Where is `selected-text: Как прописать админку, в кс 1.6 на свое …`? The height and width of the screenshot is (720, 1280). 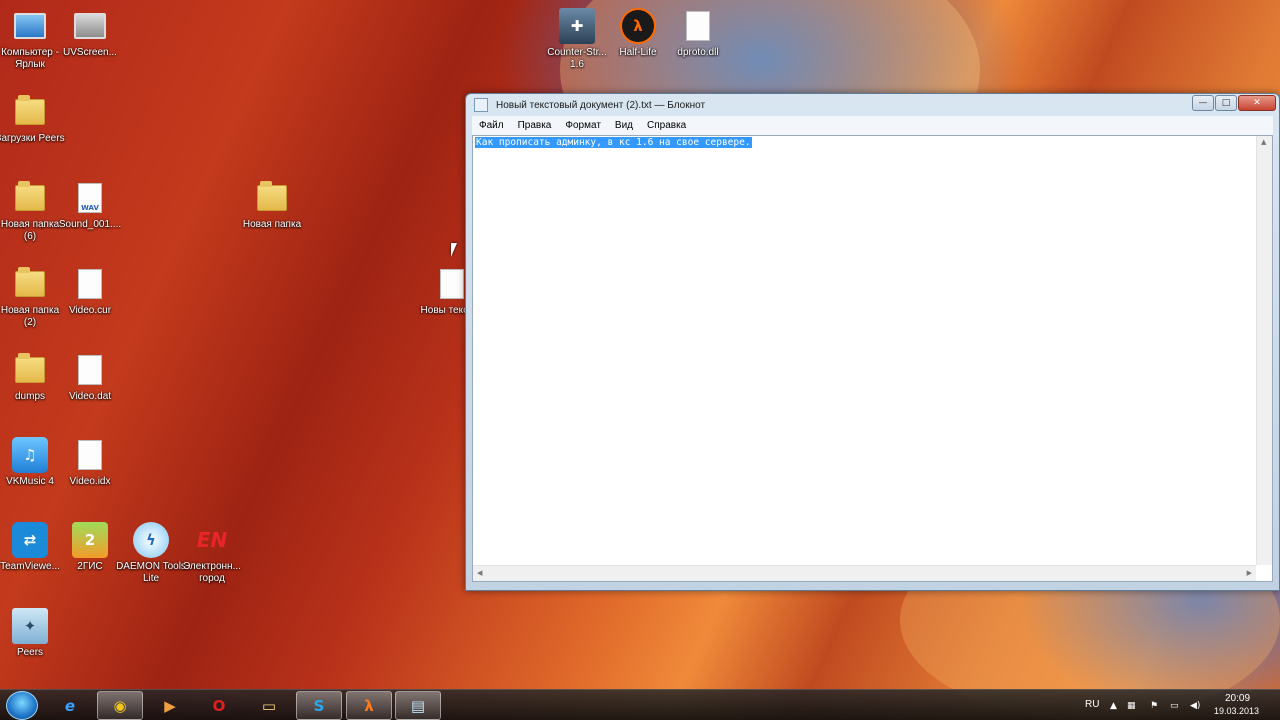
selected-text: Как прописать админку, в кс 1.6 на свое … is located at coordinates (613, 142).